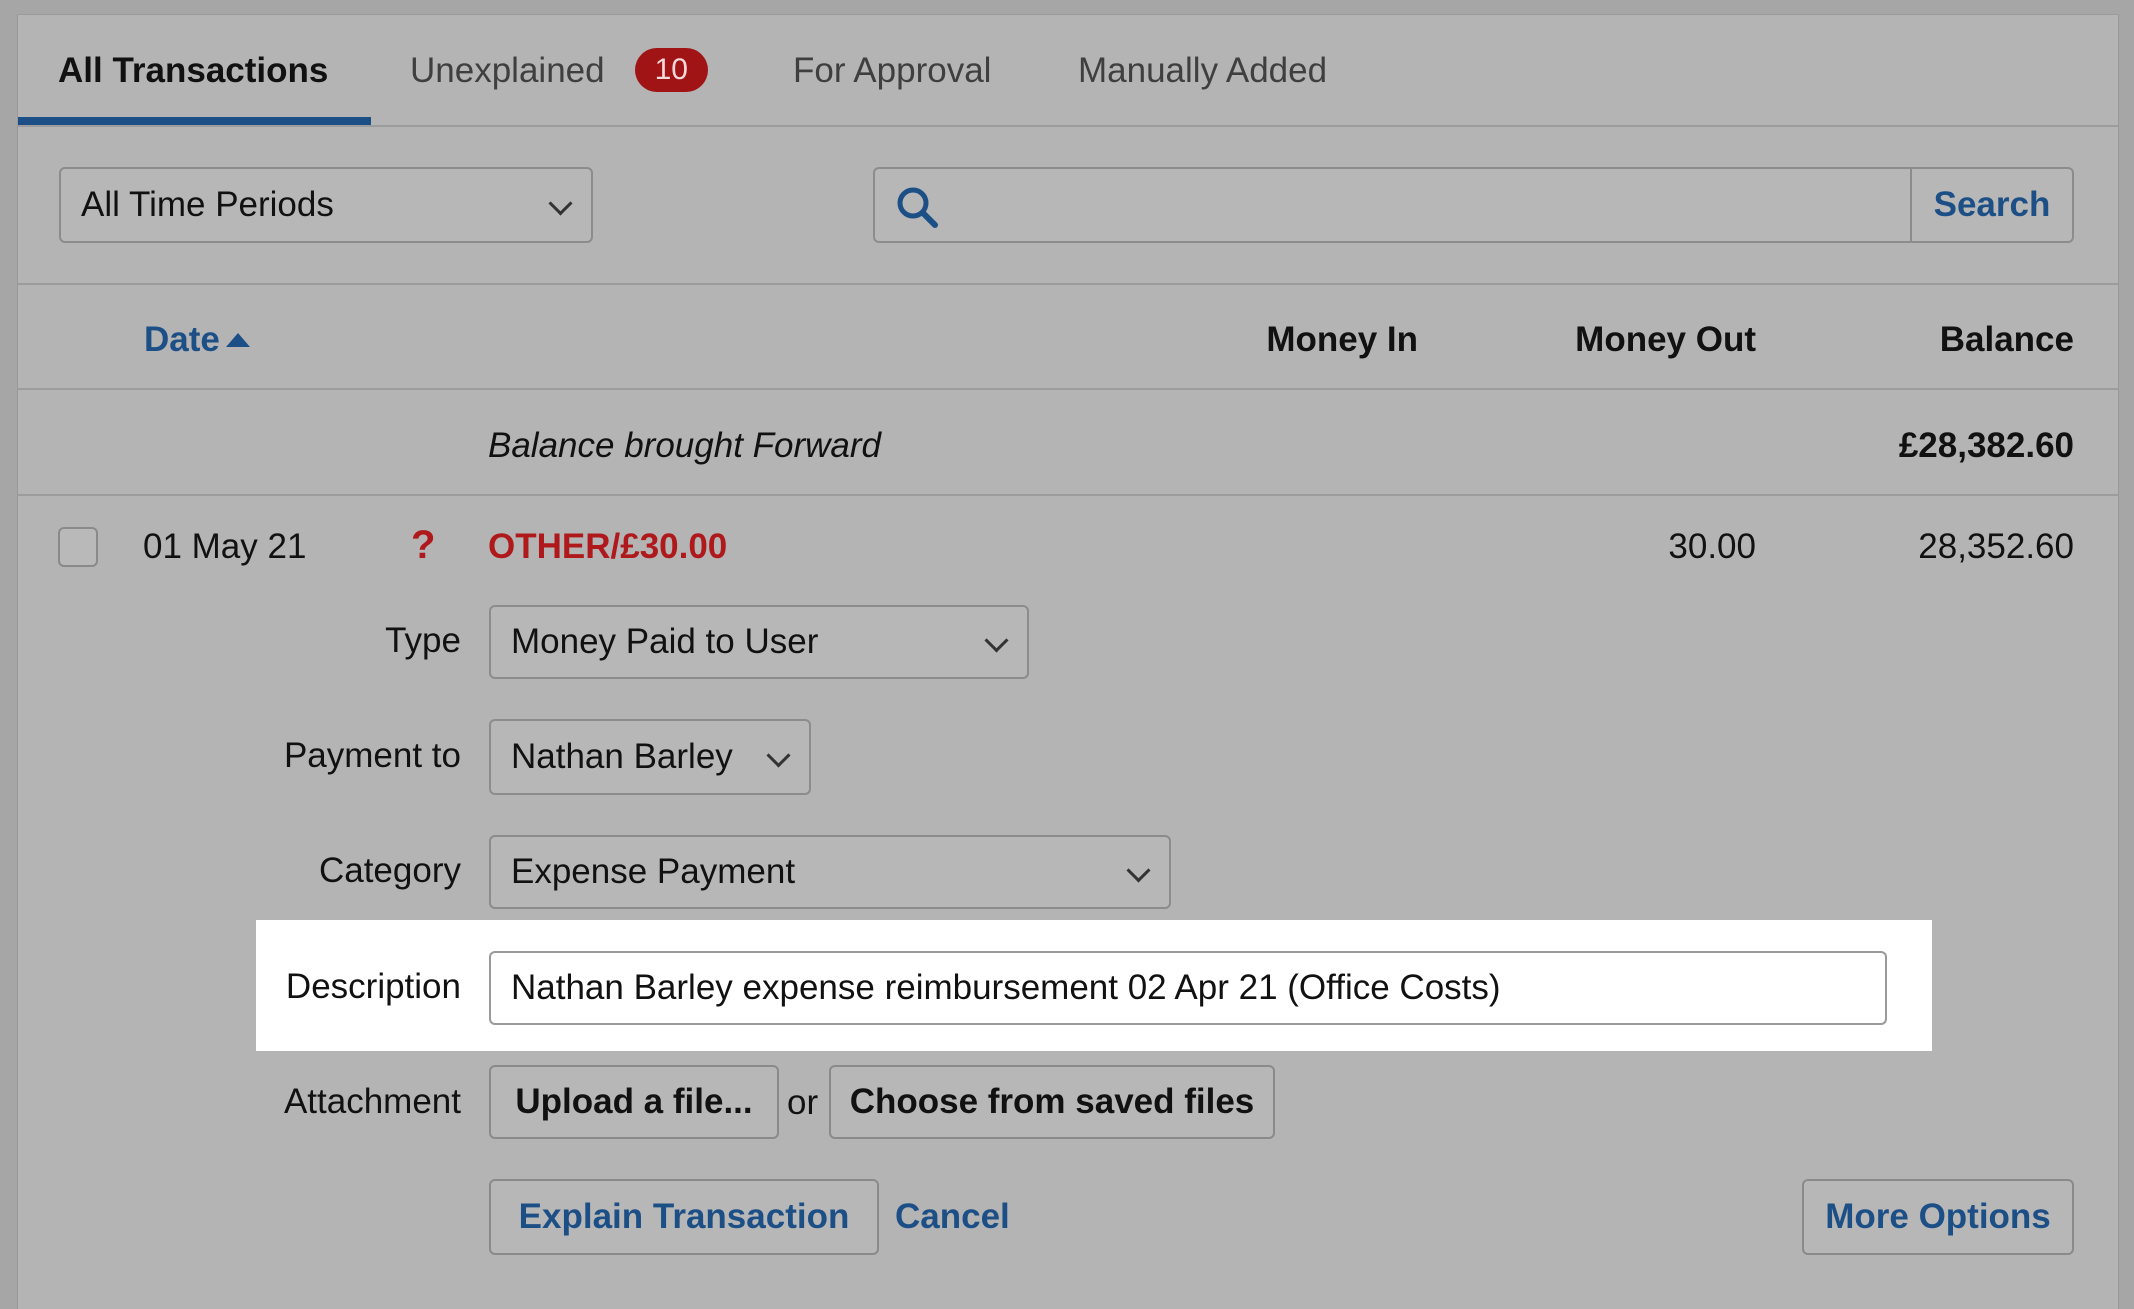 This screenshot has height=1309, width=2134. Describe the element at coordinates (1202, 70) in the screenshot. I see `tab-manually-added: Manually Added` at that location.